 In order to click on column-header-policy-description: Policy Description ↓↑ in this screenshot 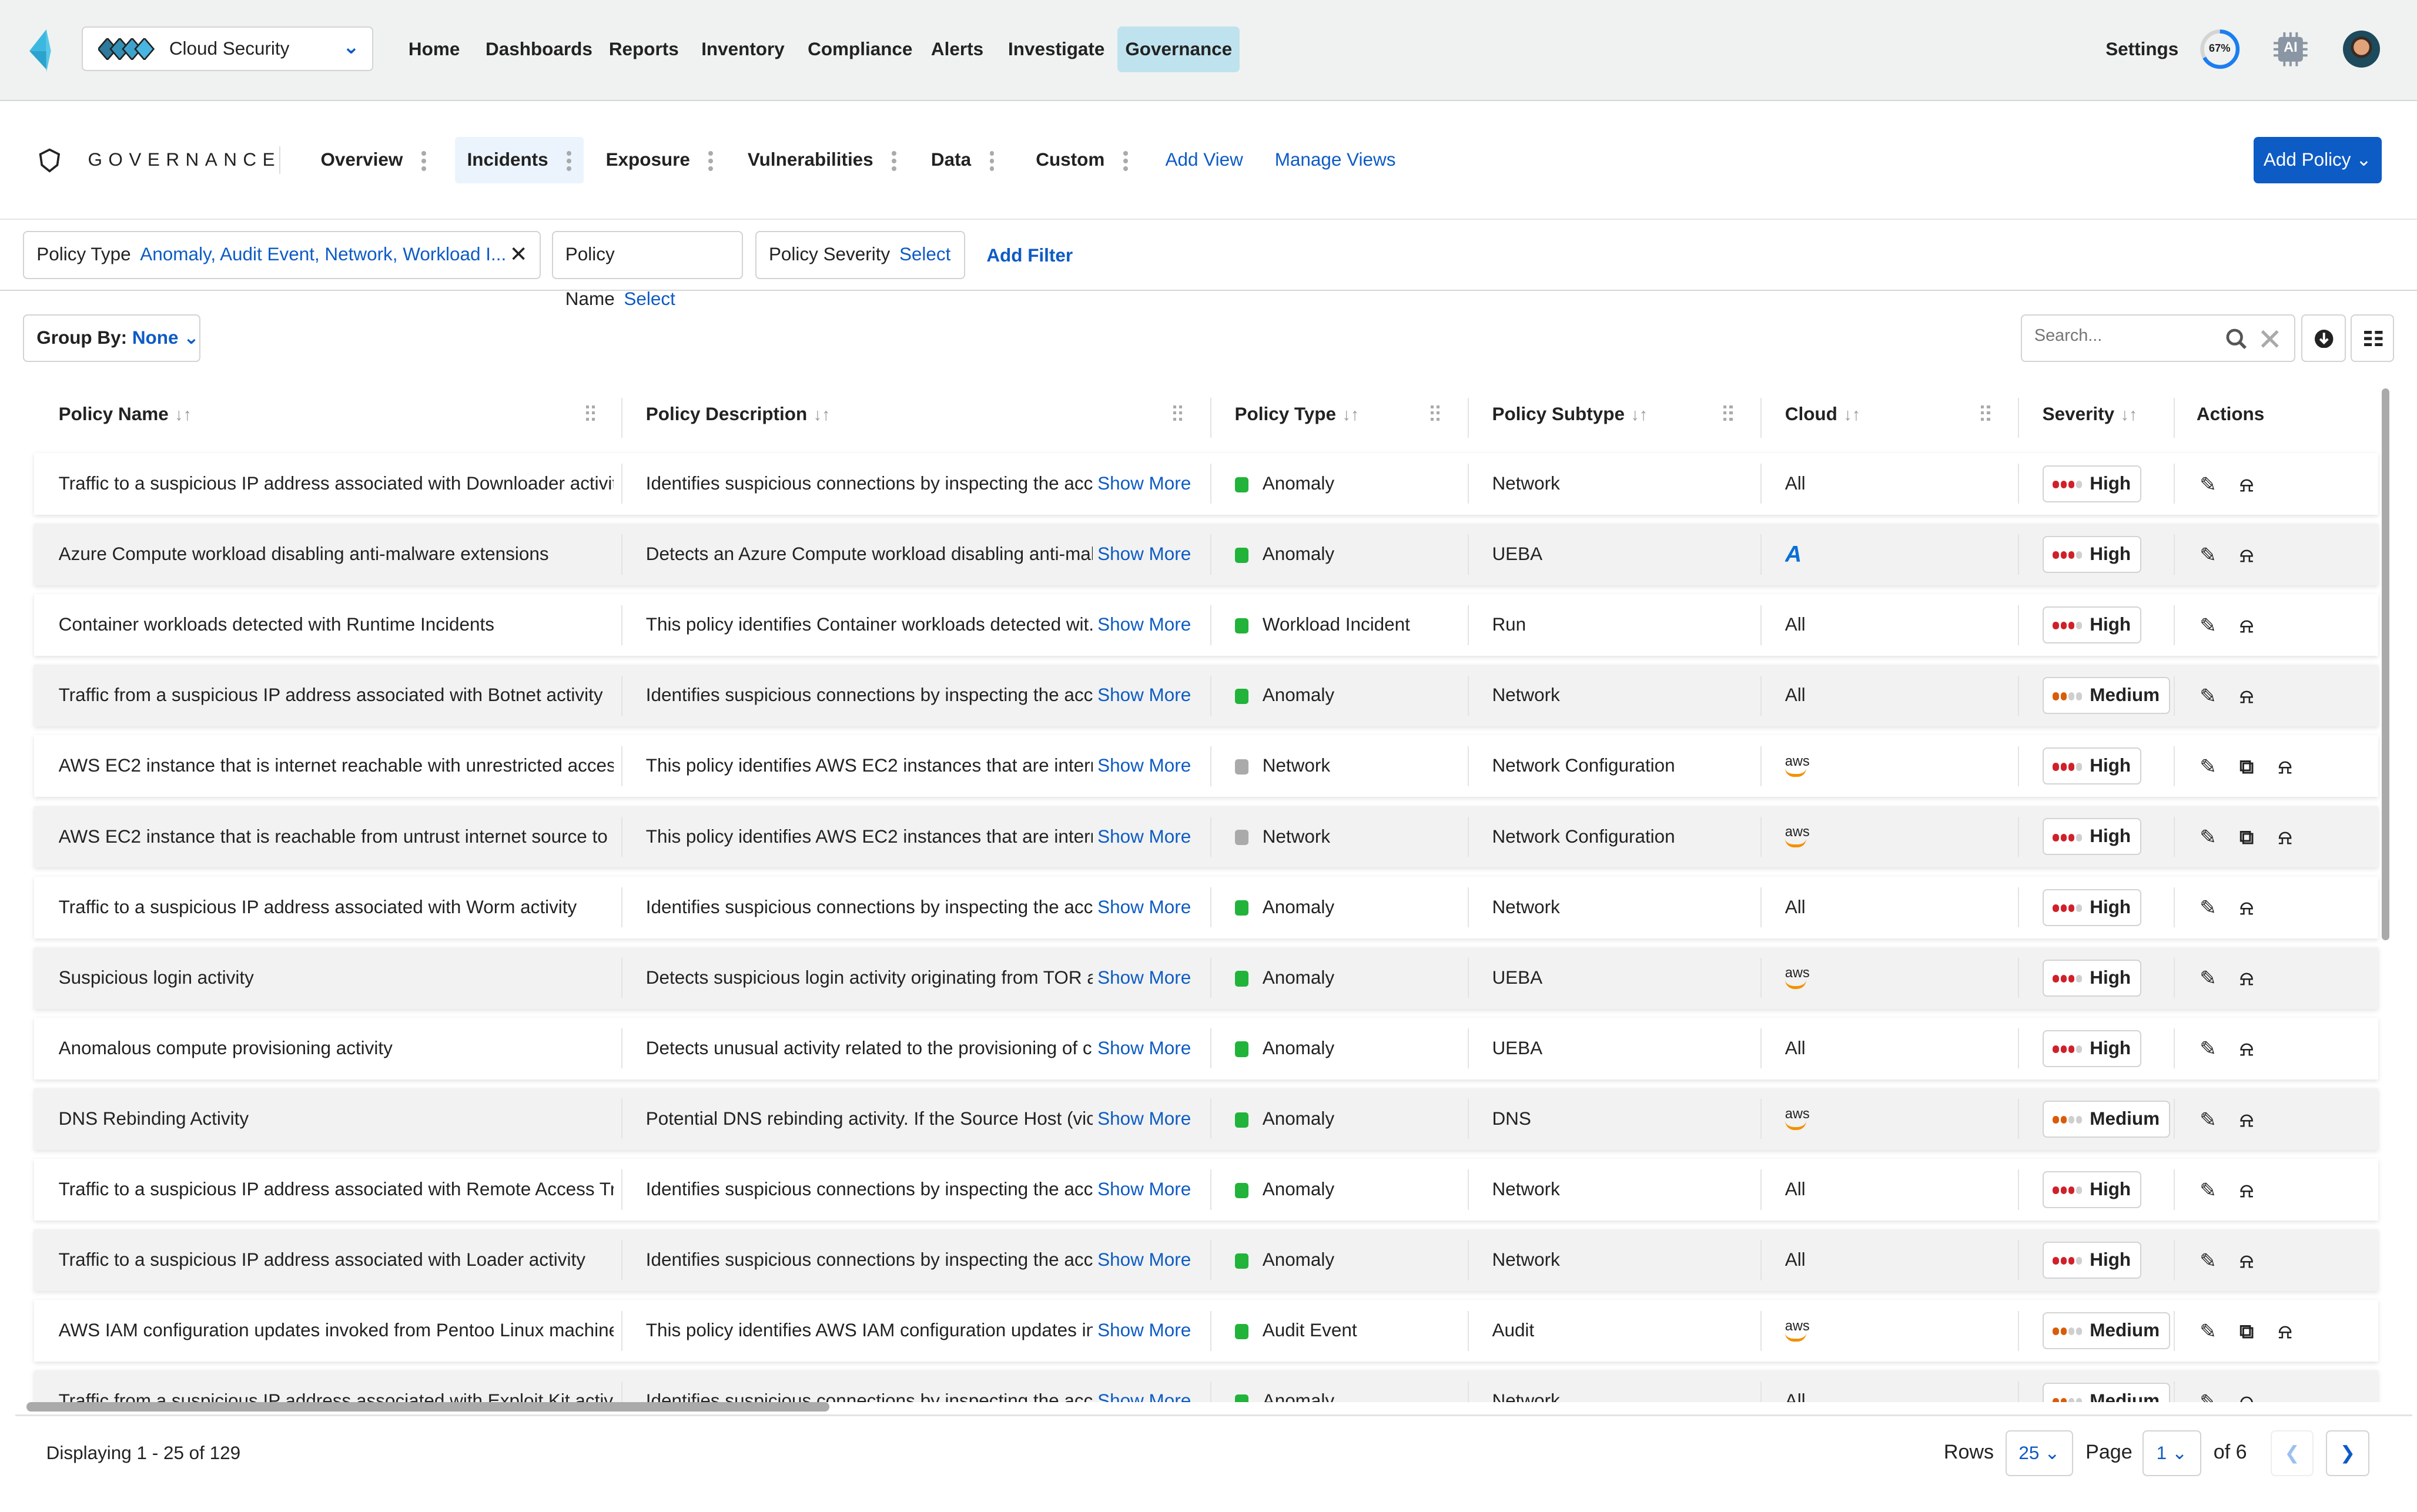, I will do `click(739, 415)`.